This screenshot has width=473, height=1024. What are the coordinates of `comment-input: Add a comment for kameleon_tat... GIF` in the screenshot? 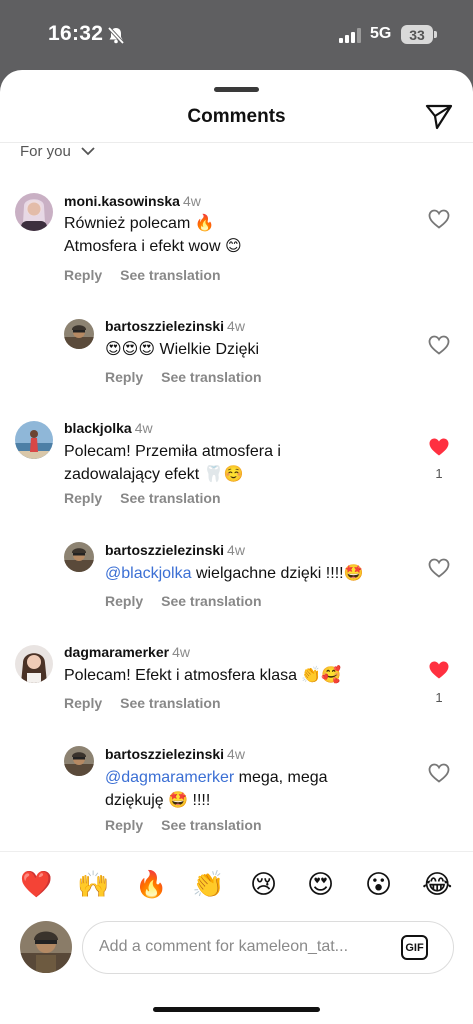 It's located at (268, 947).